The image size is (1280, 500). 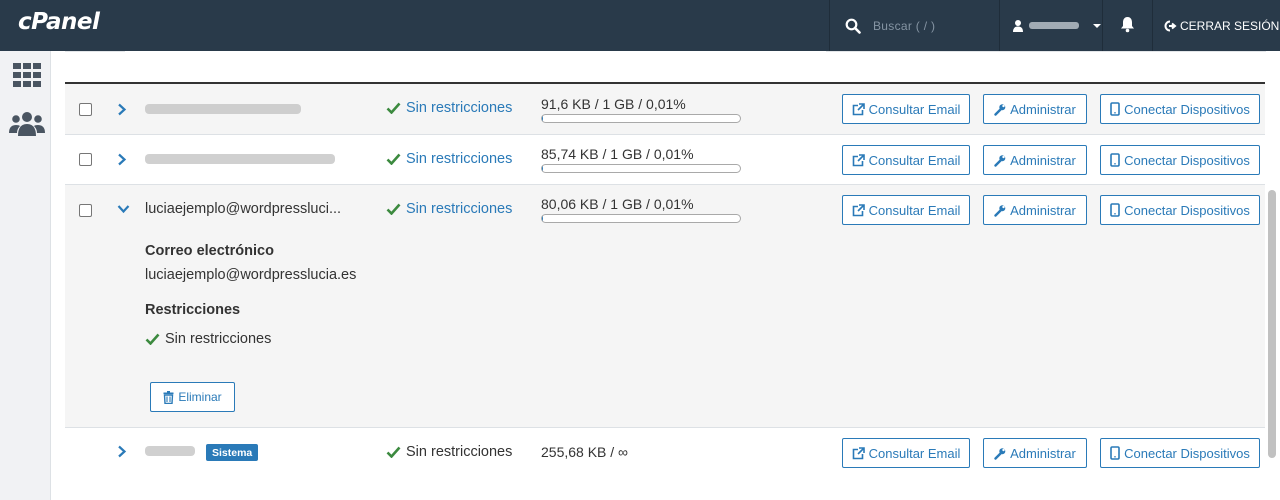 I want to click on user-menu, so click(x=1051, y=25).